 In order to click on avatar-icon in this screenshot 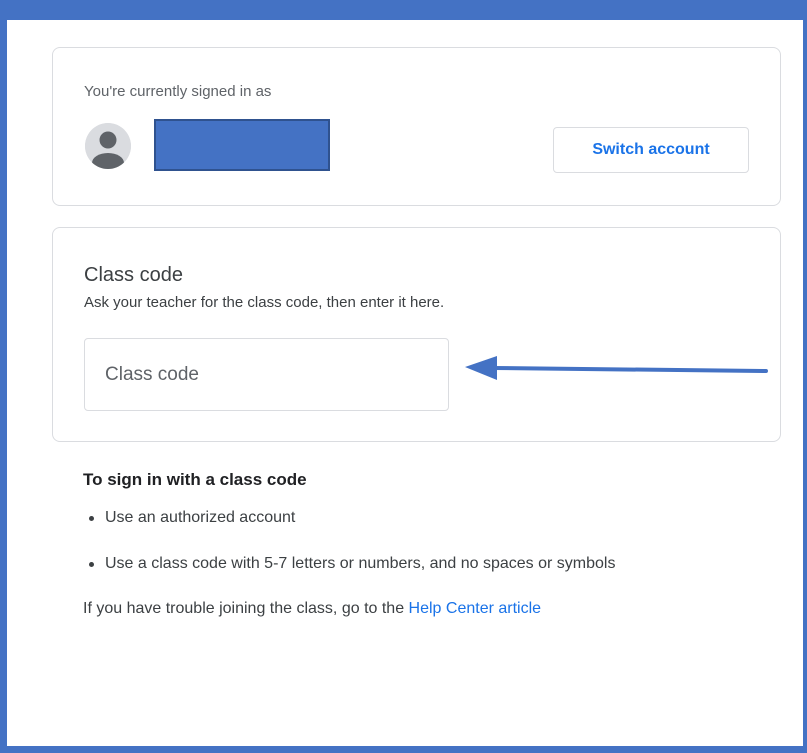, I will do `click(108, 146)`.